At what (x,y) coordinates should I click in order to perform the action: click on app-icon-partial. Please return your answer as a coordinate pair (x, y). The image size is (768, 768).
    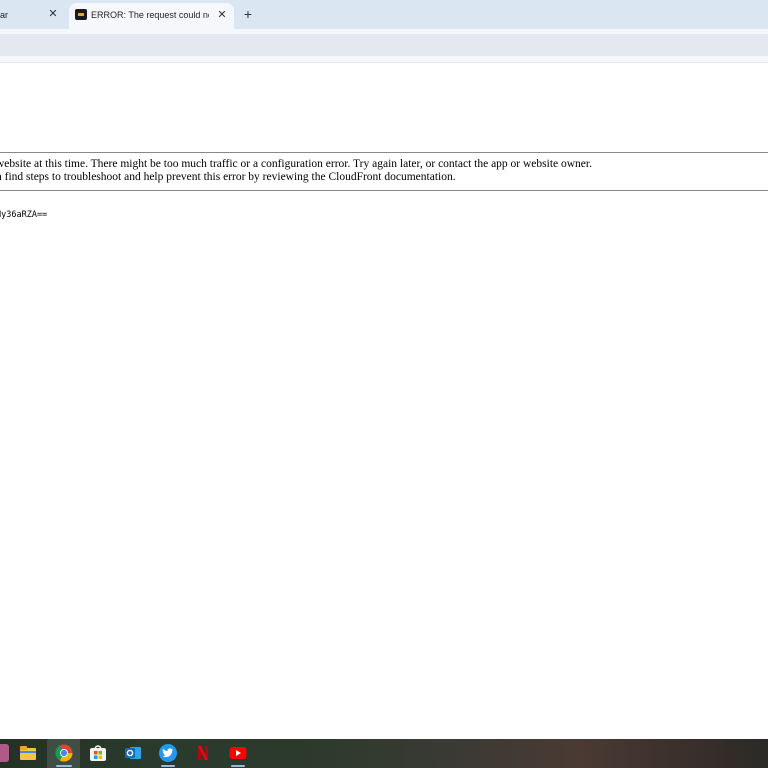
    Looking at the image, I should click on (4, 753).